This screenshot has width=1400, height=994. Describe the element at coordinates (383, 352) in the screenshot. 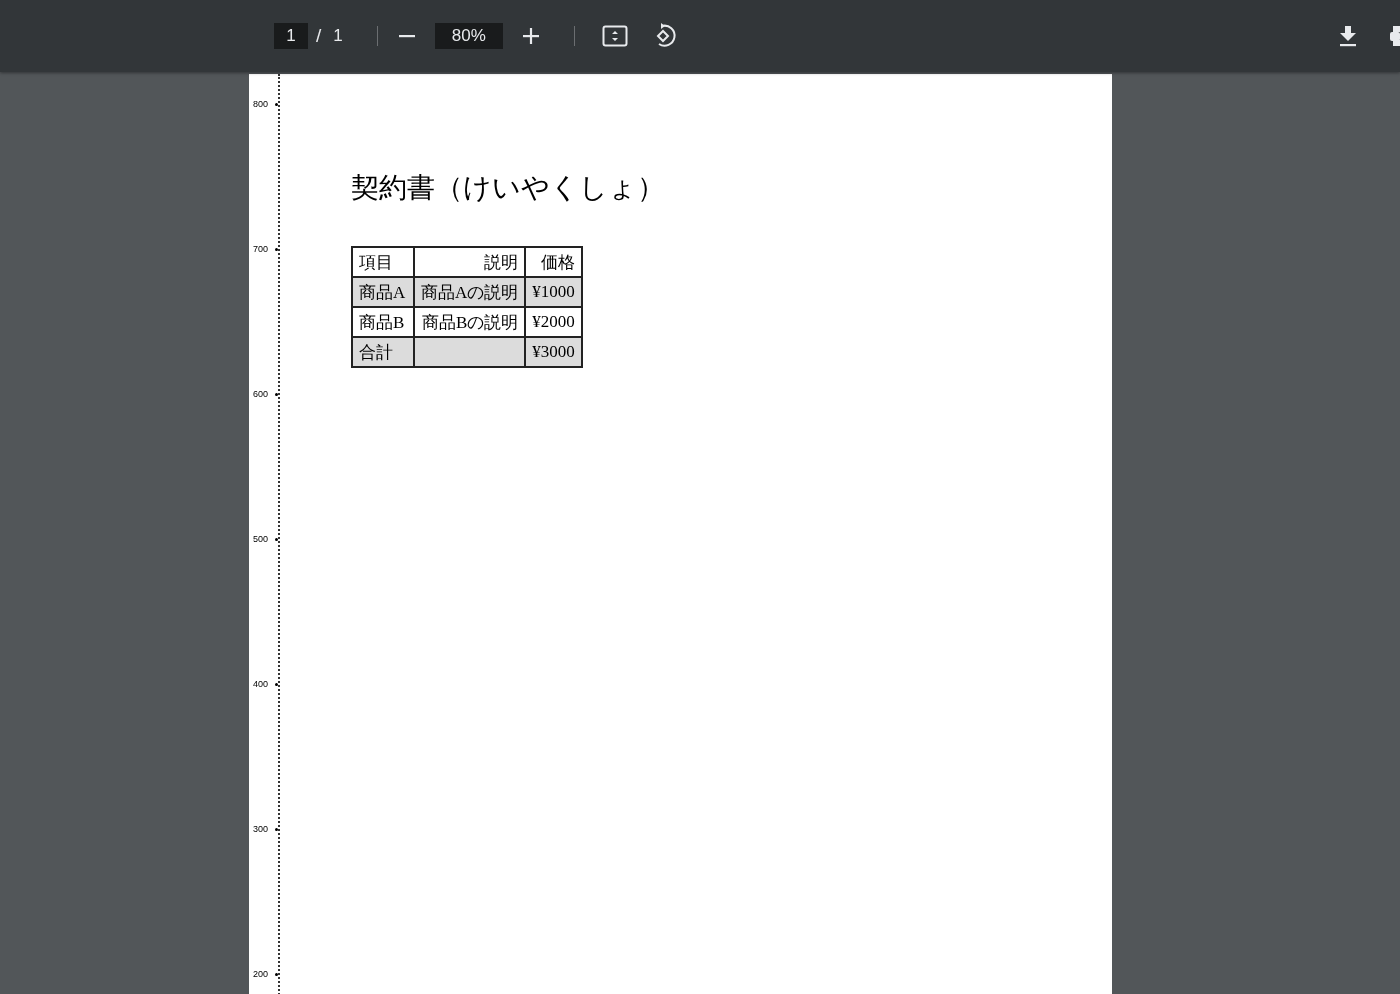

I see `table-cell: 合計` at that location.